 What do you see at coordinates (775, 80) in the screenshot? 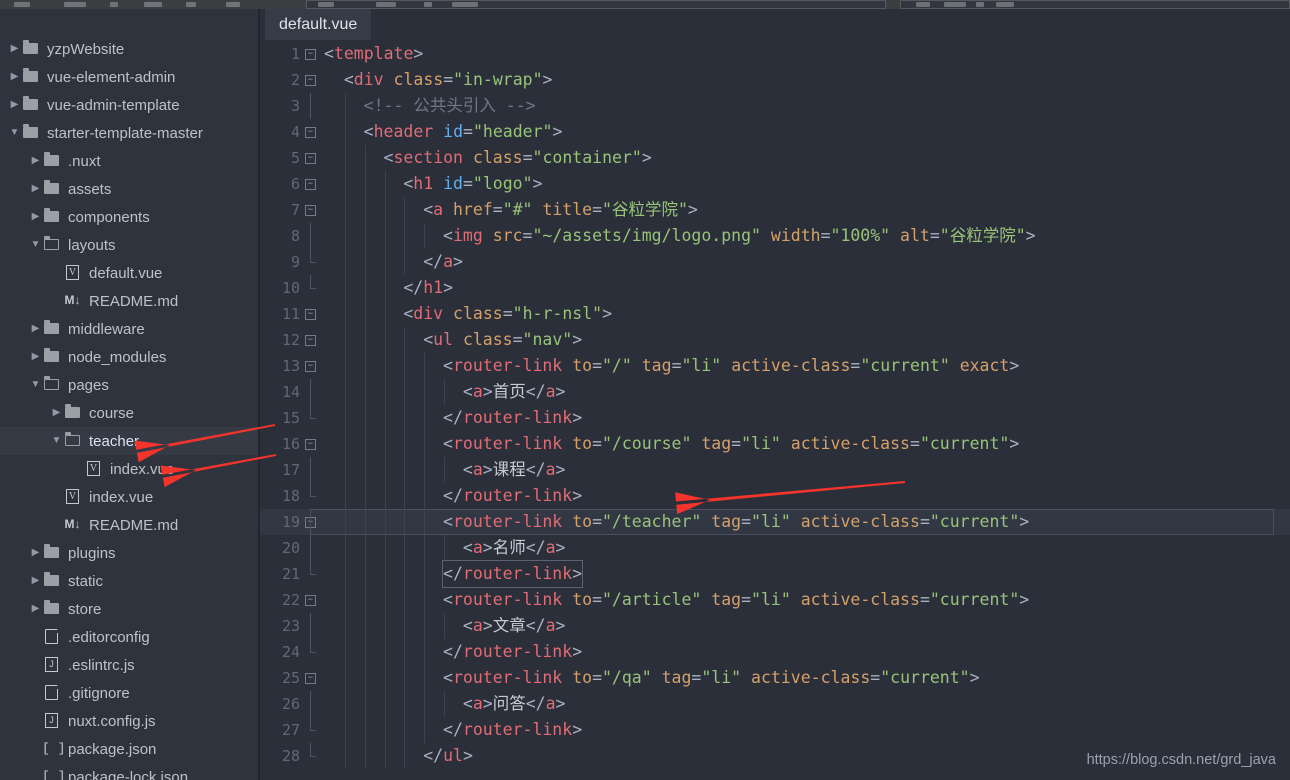
I see `code-line-2: 2− <div class="in-wrap">` at bounding box center [775, 80].